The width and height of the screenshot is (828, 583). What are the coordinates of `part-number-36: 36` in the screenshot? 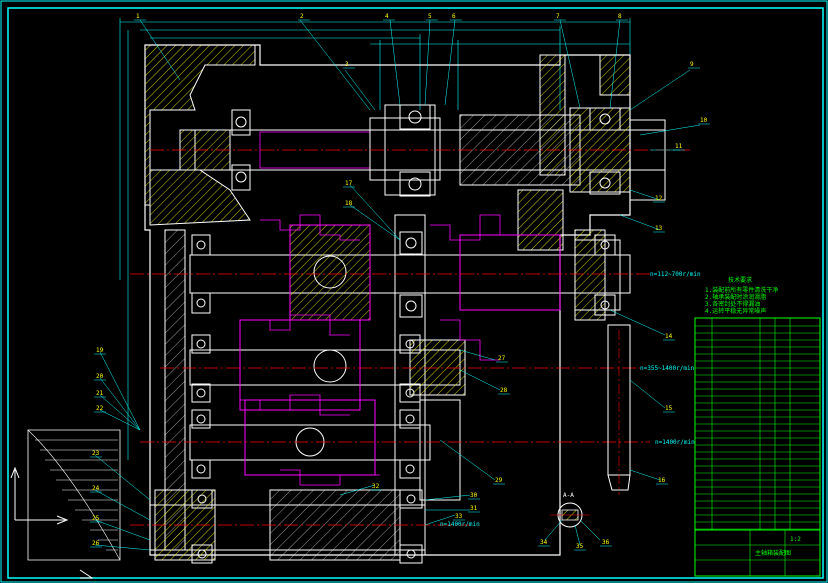 It's located at (606, 542).